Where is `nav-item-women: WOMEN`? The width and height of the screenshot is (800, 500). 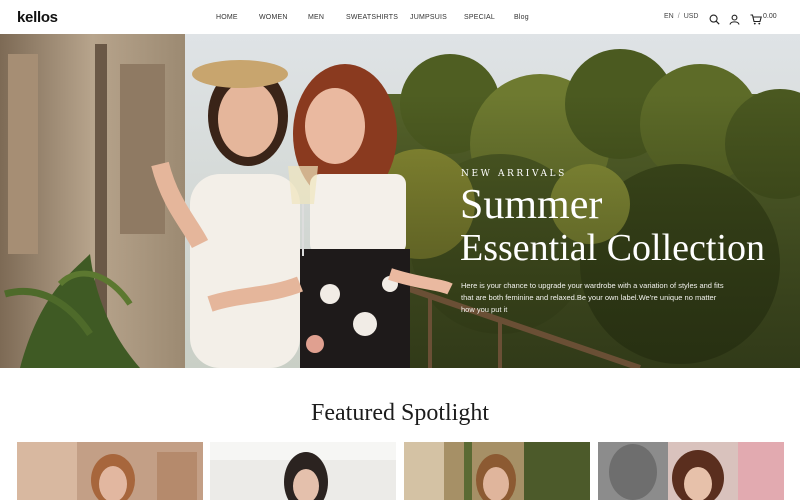
nav-item-women: WOMEN is located at coordinates (273, 17).